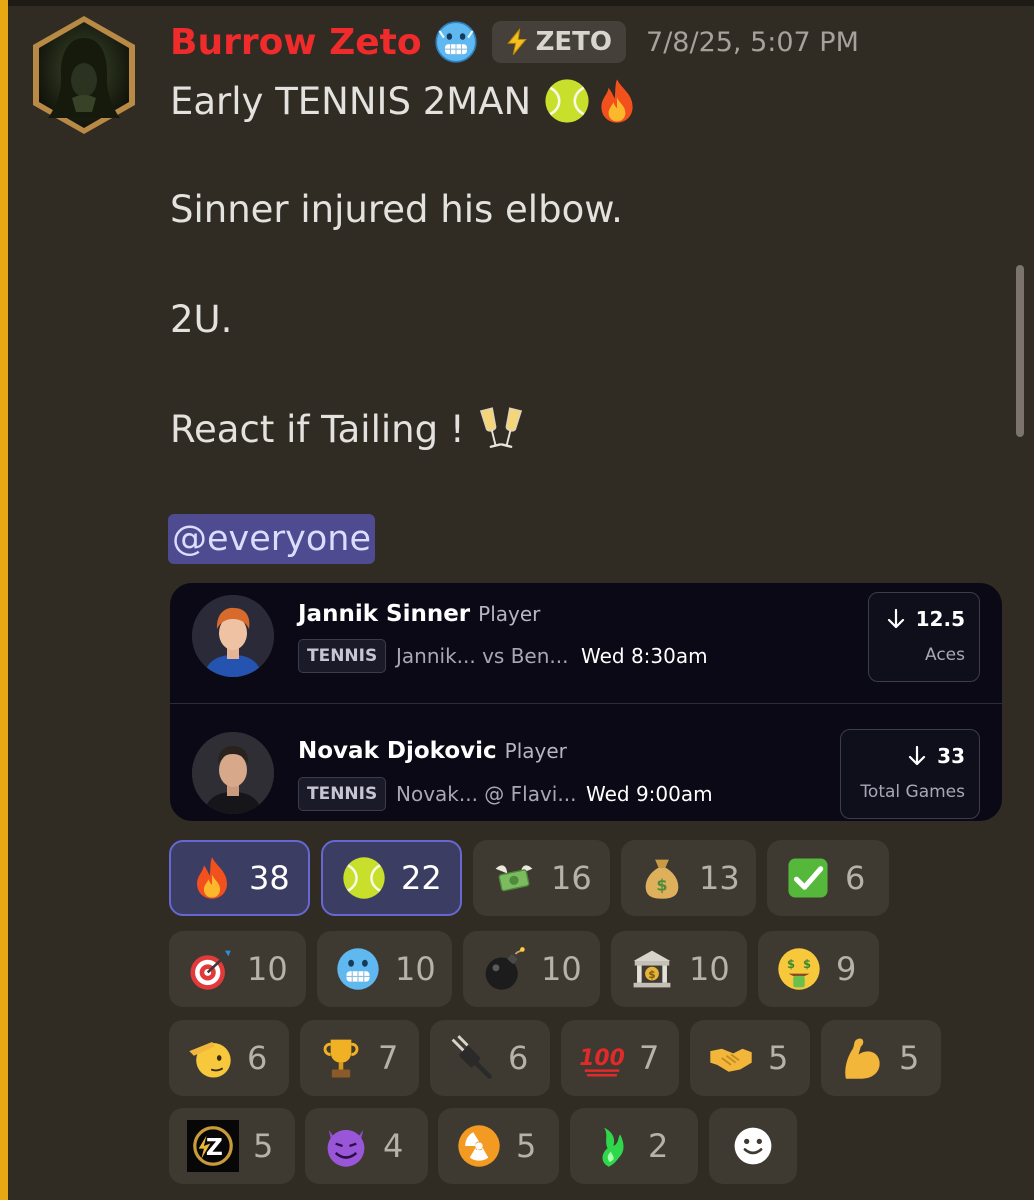  Describe the element at coordinates (895, 618) in the screenshot. I see `arrow-down-icon` at that location.